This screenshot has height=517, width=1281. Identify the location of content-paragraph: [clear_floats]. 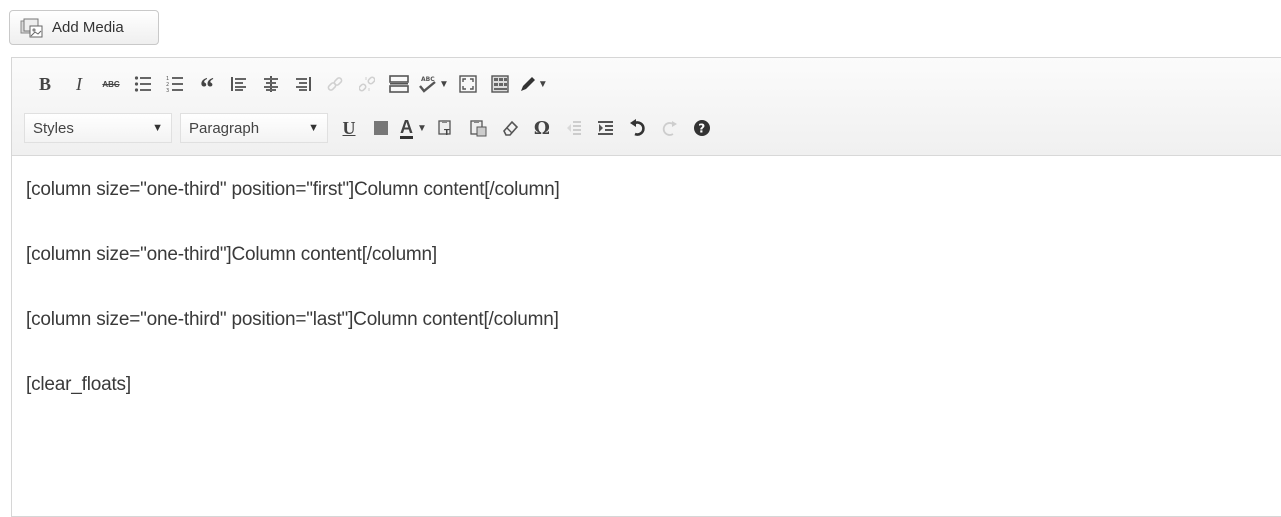
(78, 385).